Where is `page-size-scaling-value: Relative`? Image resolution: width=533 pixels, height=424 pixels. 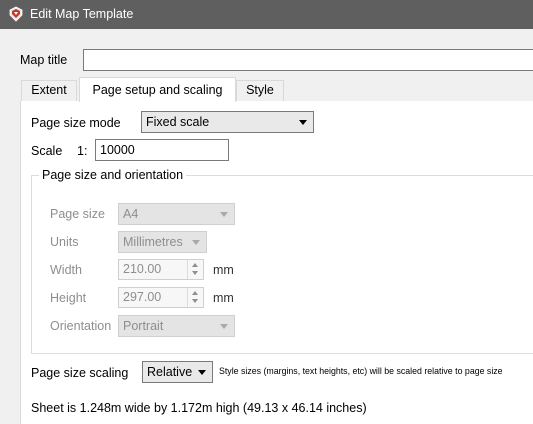 page-size-scaling-value: Relative is located at coordinates (170, 372).